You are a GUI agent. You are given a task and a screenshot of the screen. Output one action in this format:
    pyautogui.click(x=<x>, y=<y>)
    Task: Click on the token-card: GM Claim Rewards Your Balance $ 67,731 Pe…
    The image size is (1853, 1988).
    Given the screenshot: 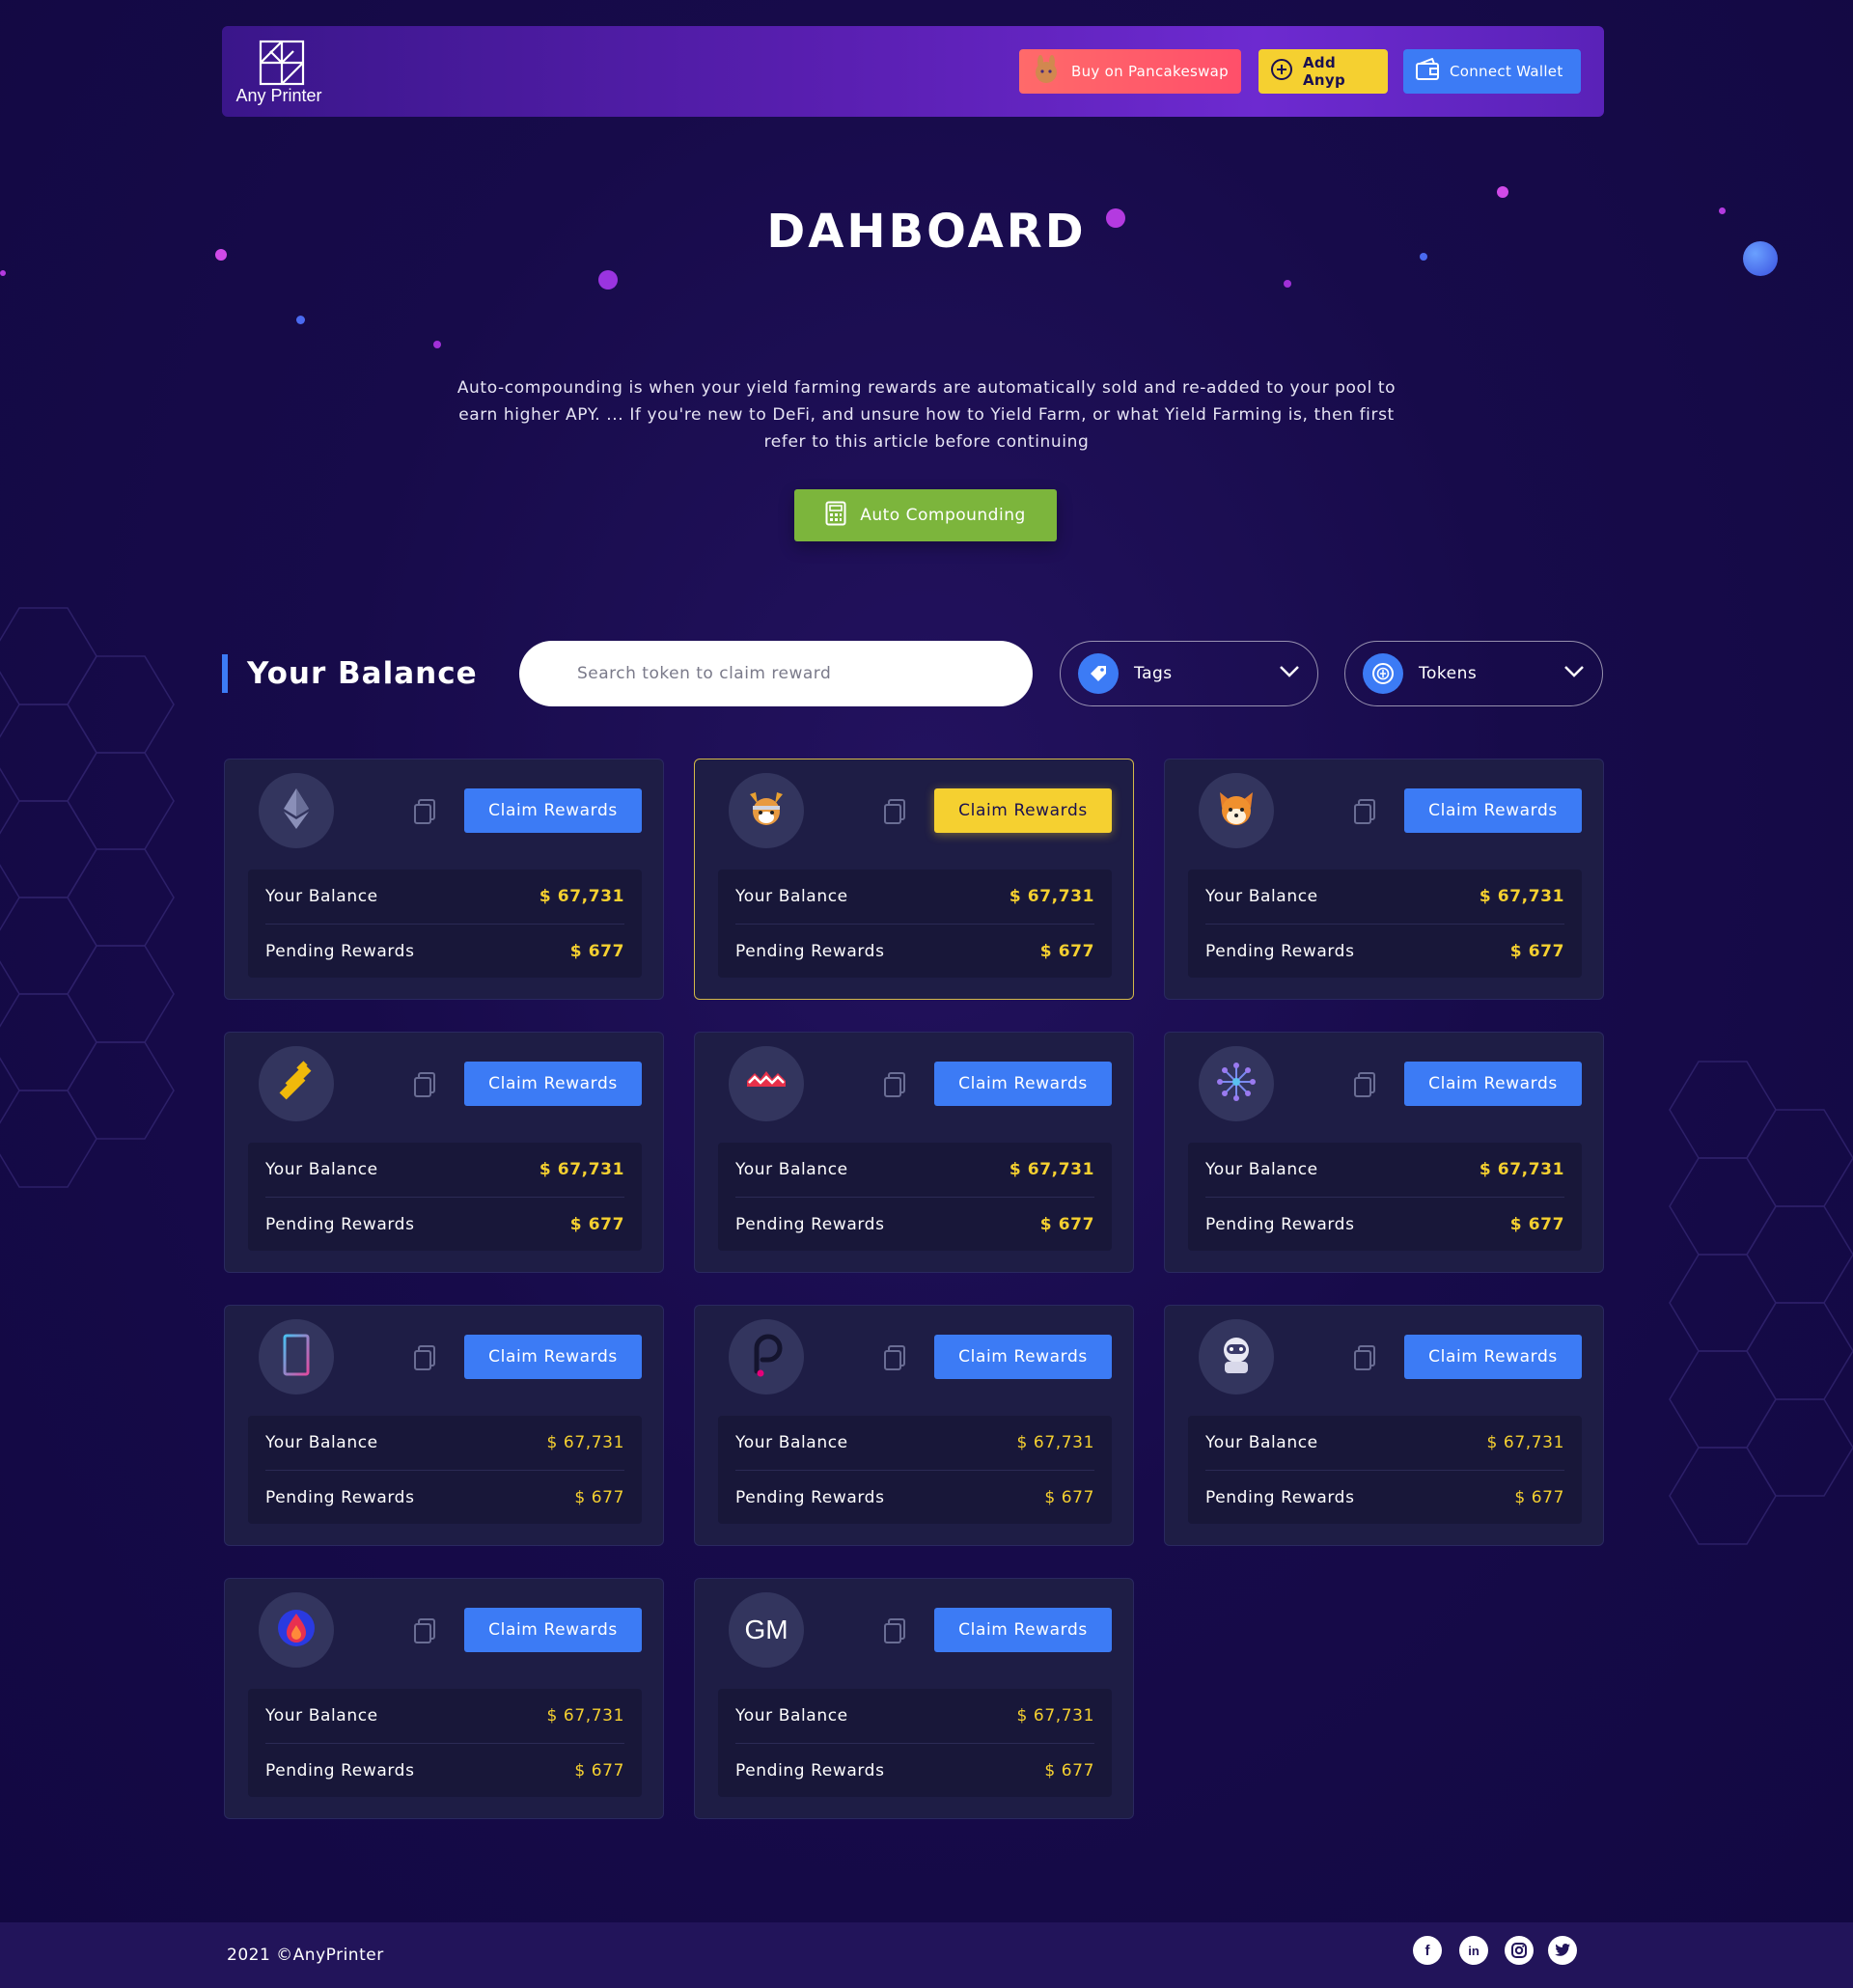 What is the action you would take?
    pyautogui.click(x=914, y=1698)
    